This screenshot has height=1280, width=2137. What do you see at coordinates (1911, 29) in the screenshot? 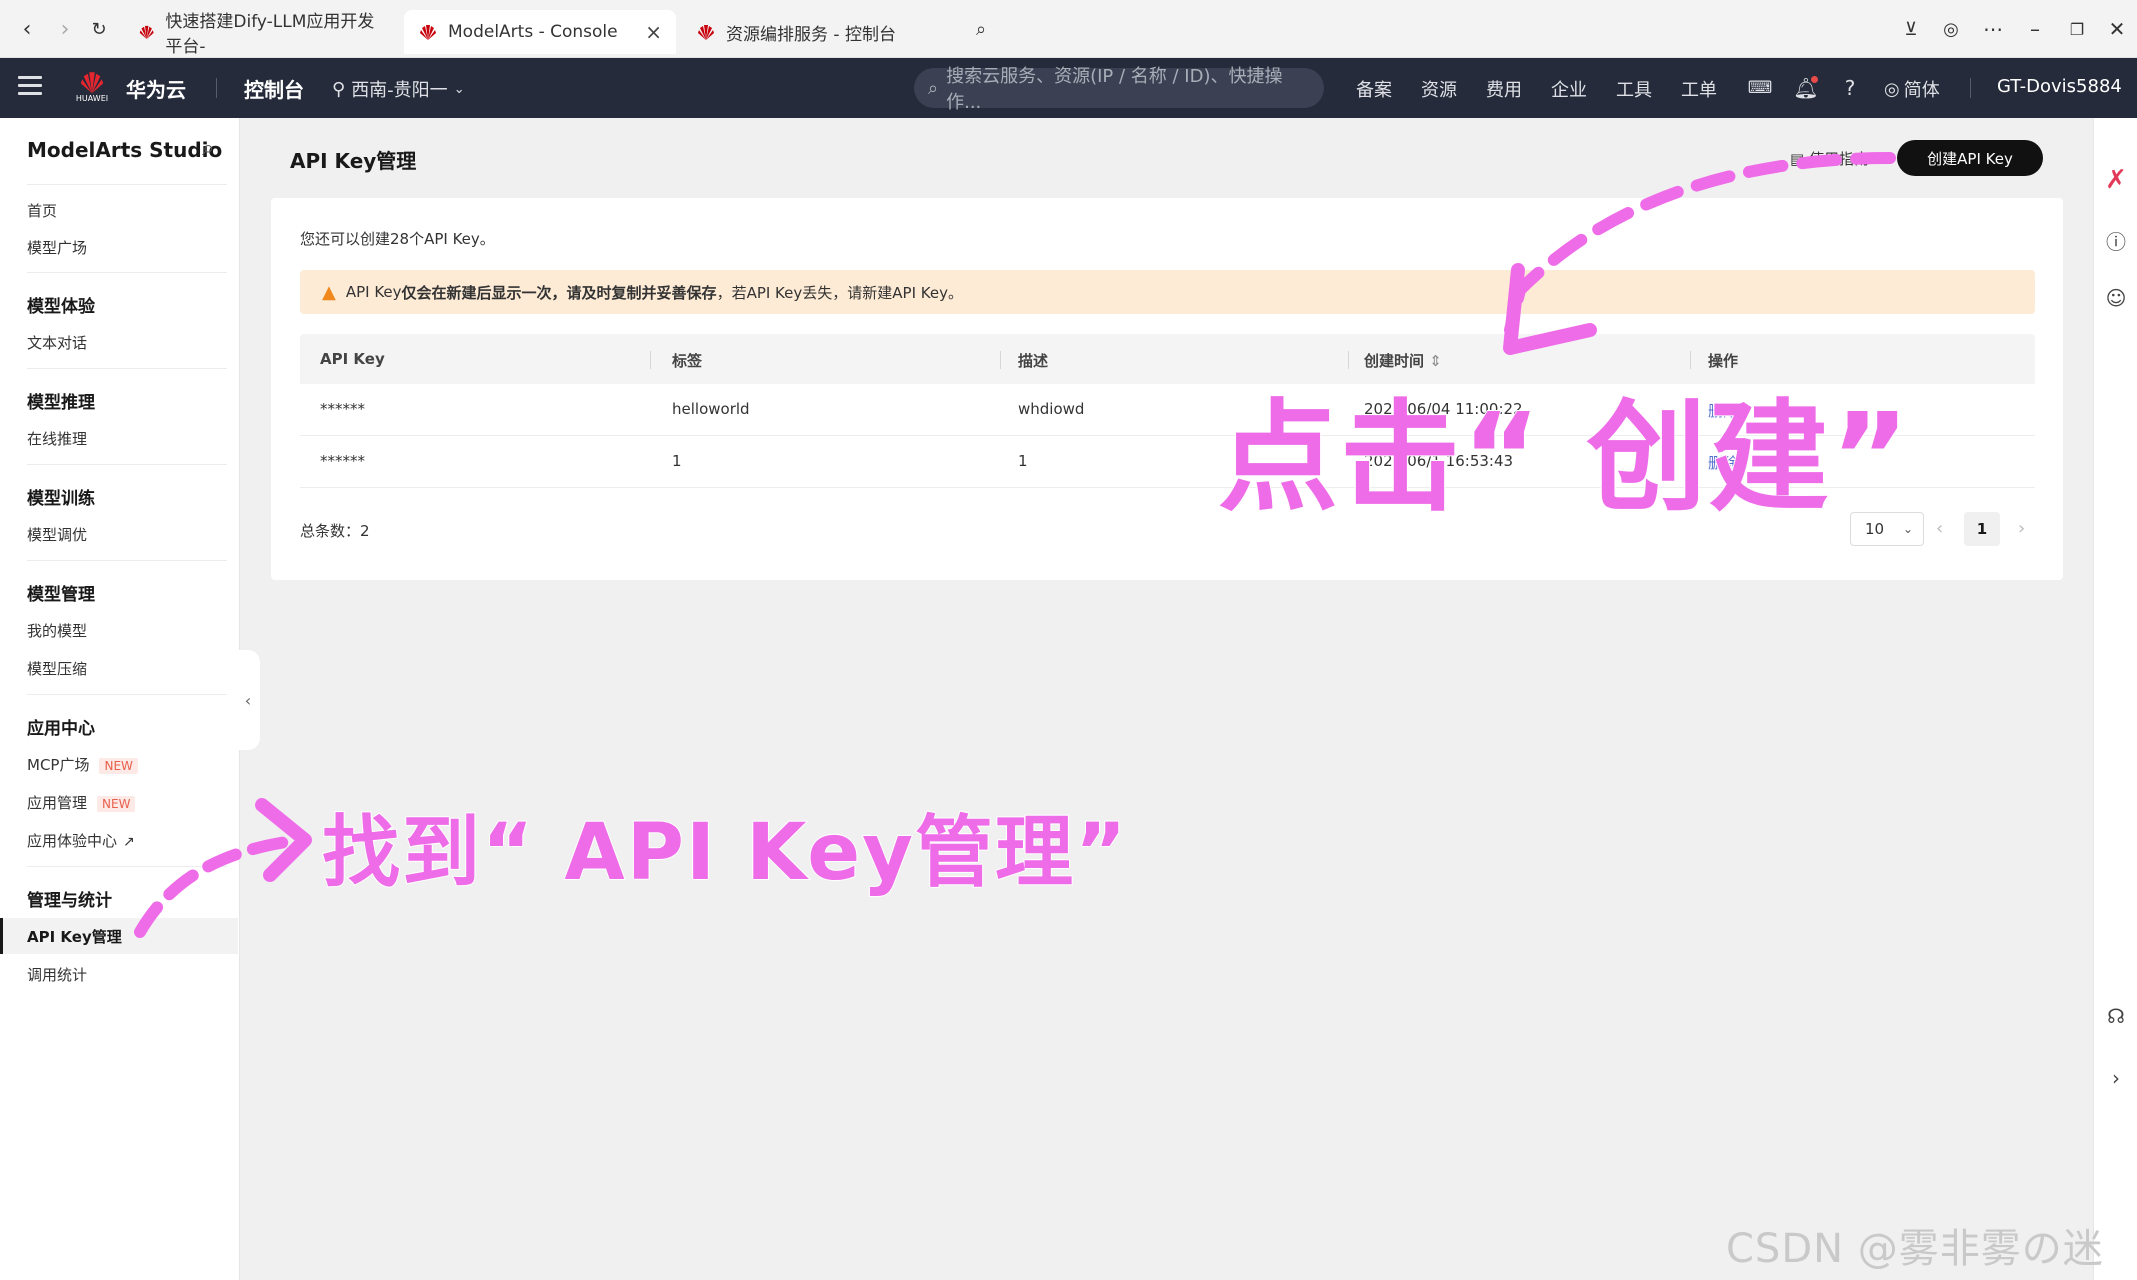
I see `download-icon: ⊻` at bounding box center [1911, 29].